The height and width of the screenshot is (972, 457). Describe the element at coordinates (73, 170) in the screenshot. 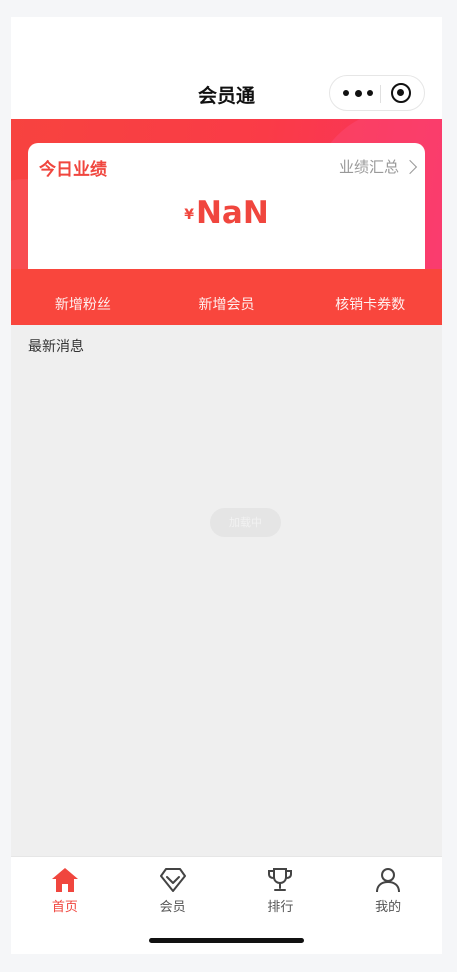

I see `card-title: 今日业绩` at that location.